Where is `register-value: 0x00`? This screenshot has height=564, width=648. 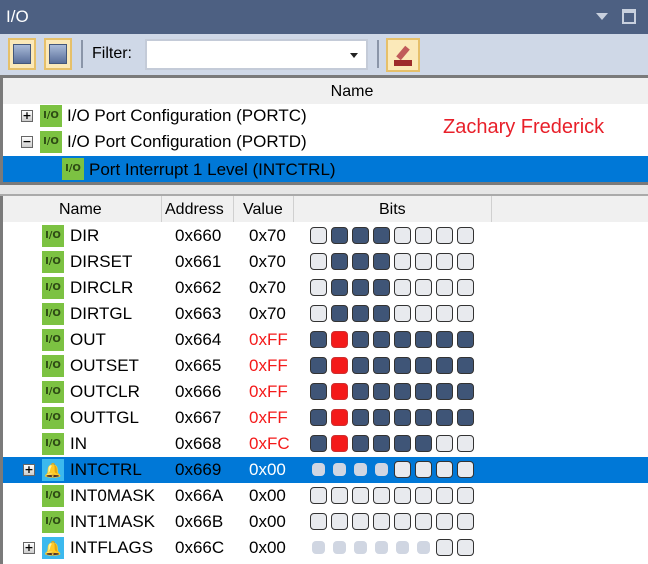
register-value: 0x00 is located at coordinates (267, 548).